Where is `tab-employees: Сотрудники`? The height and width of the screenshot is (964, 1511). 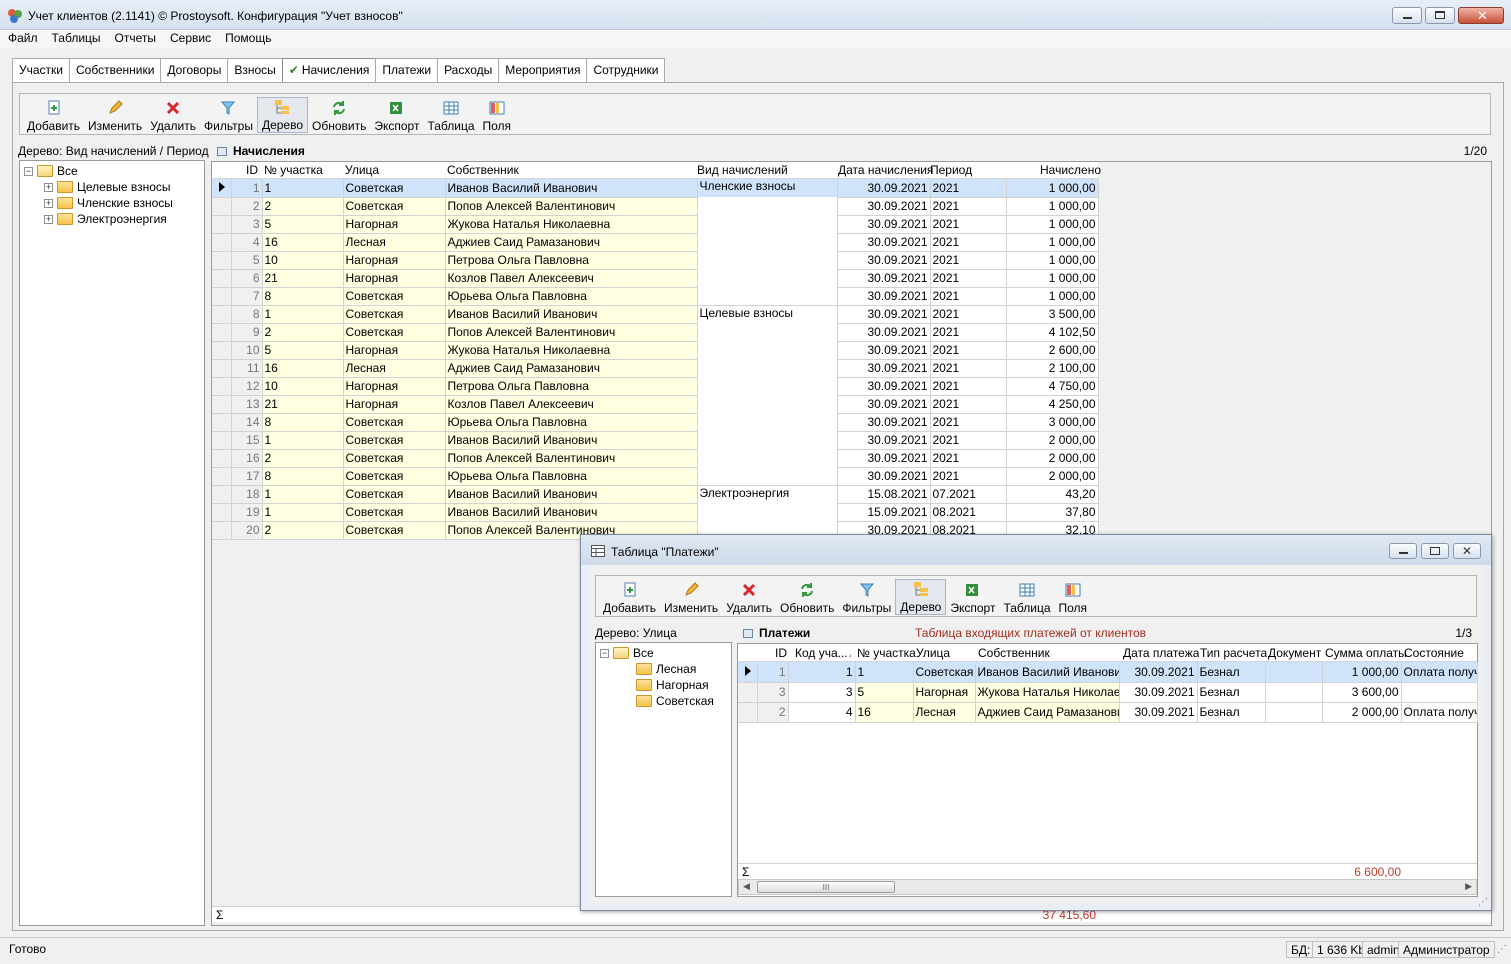 tab-employees: Сотрудники is located at coordinates (626, 70).